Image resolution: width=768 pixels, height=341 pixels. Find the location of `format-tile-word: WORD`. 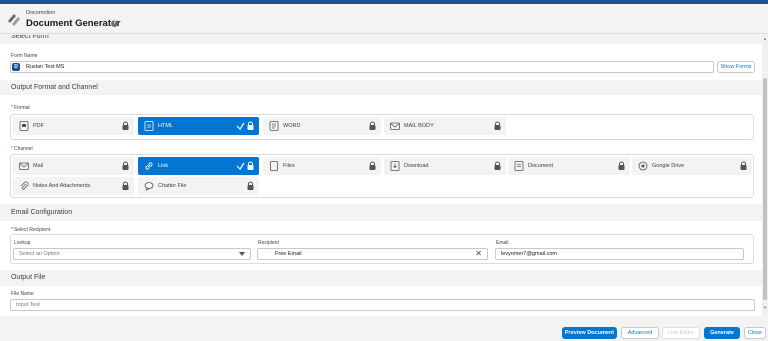

format-tile-word: WORD is located at coordinates (322, 126).